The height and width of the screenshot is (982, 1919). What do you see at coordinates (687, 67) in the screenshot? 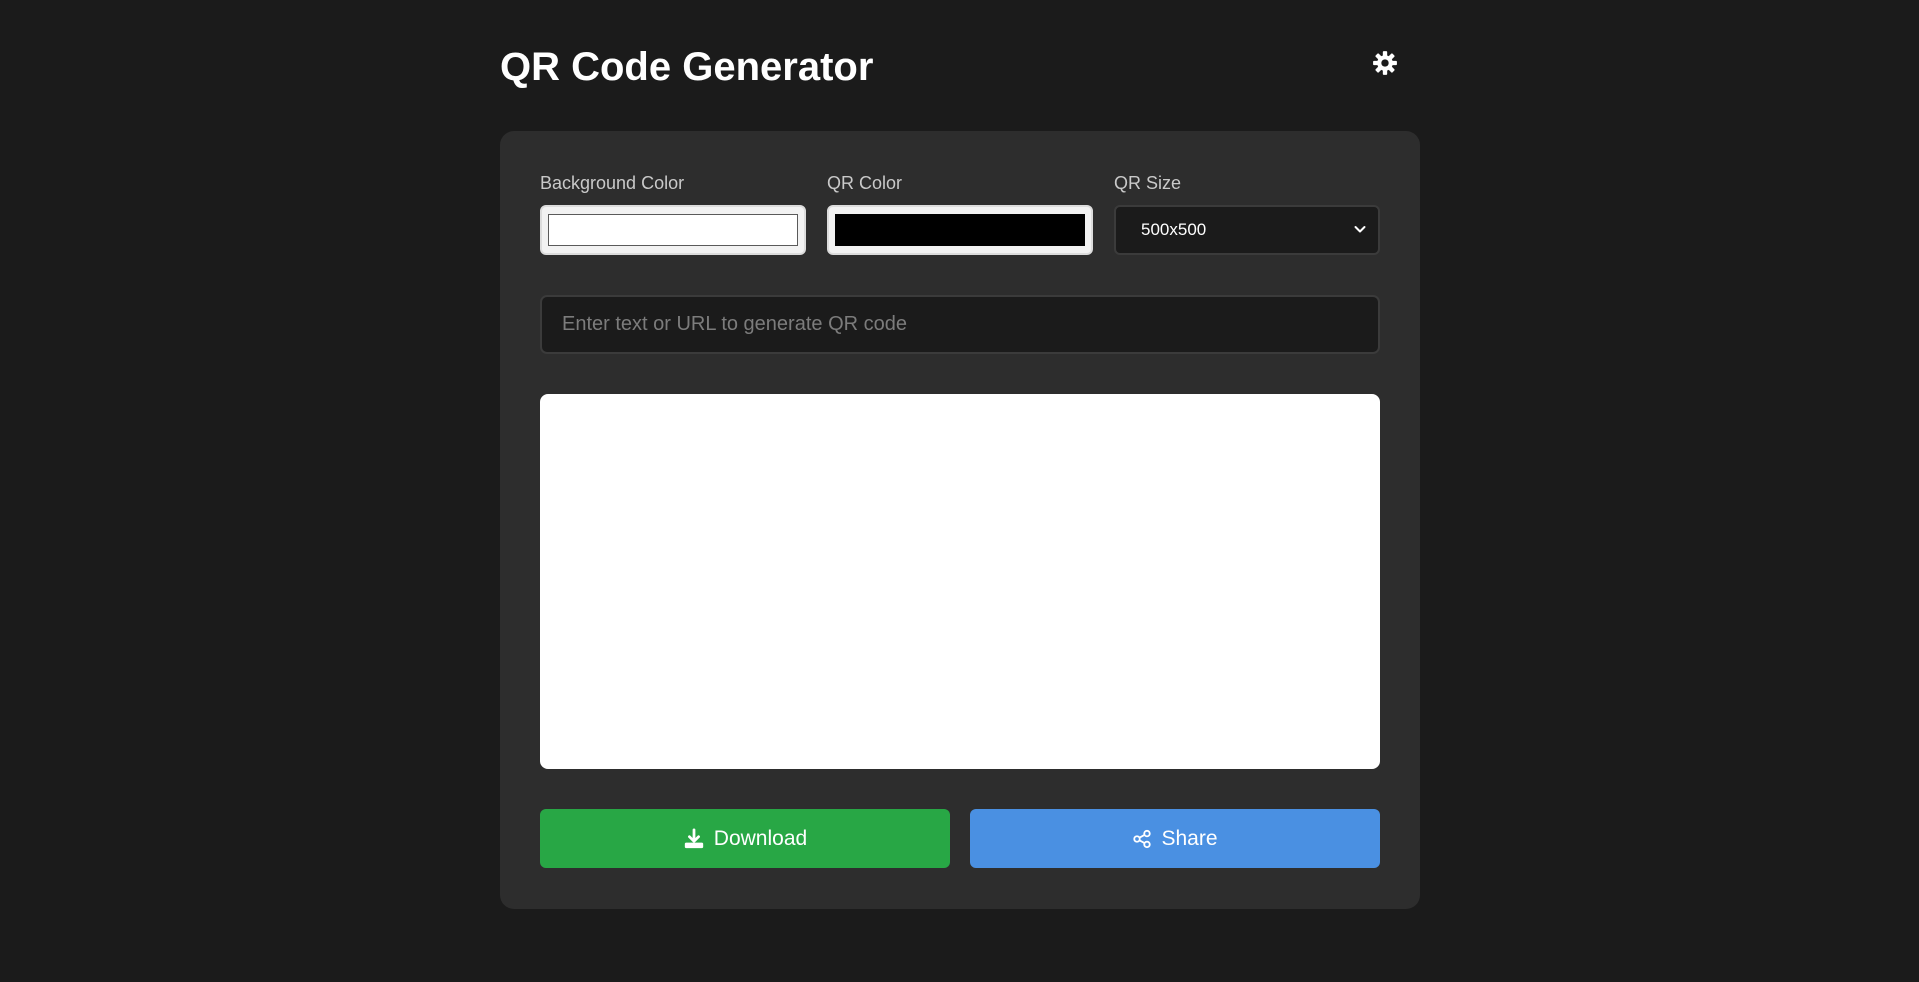
I see `page-title: QR Code Generator` at bounding box center [687, 67].